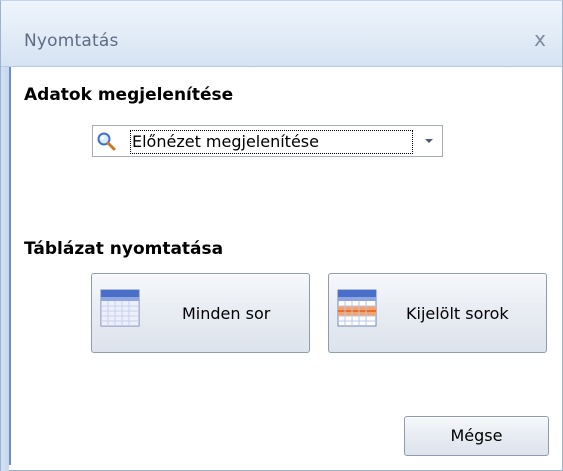  I want to click on display-mode-dropdown: Előnézet megjelenítése, so click(267, 141).